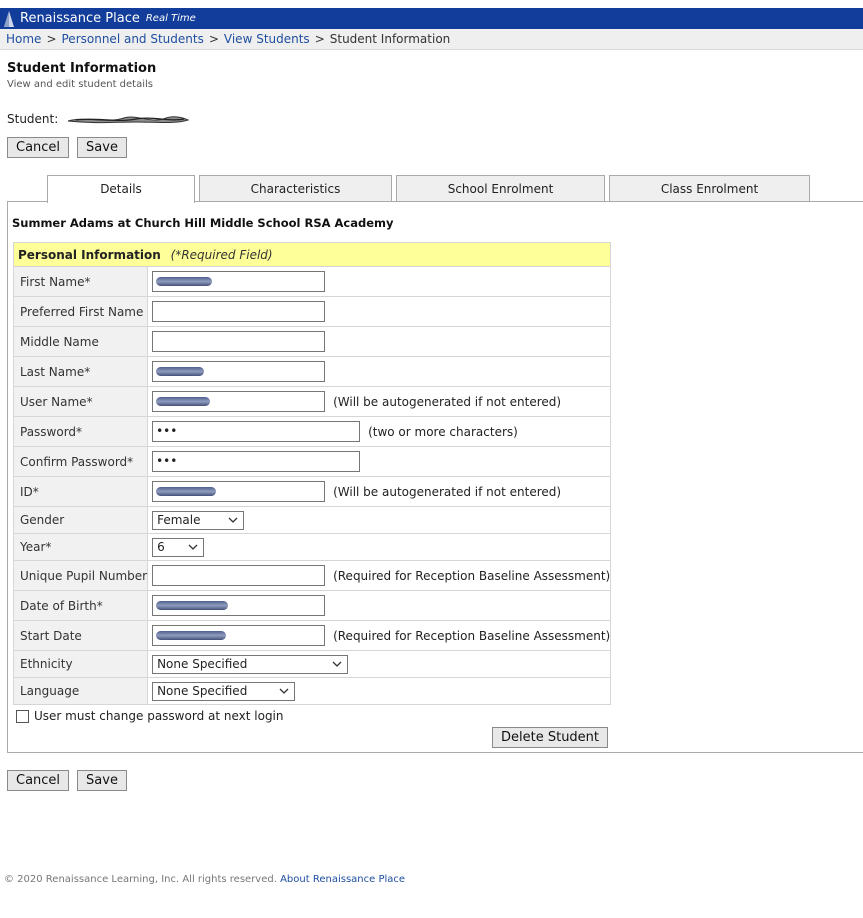  I want to click on last-name-input, so click(239, 371).